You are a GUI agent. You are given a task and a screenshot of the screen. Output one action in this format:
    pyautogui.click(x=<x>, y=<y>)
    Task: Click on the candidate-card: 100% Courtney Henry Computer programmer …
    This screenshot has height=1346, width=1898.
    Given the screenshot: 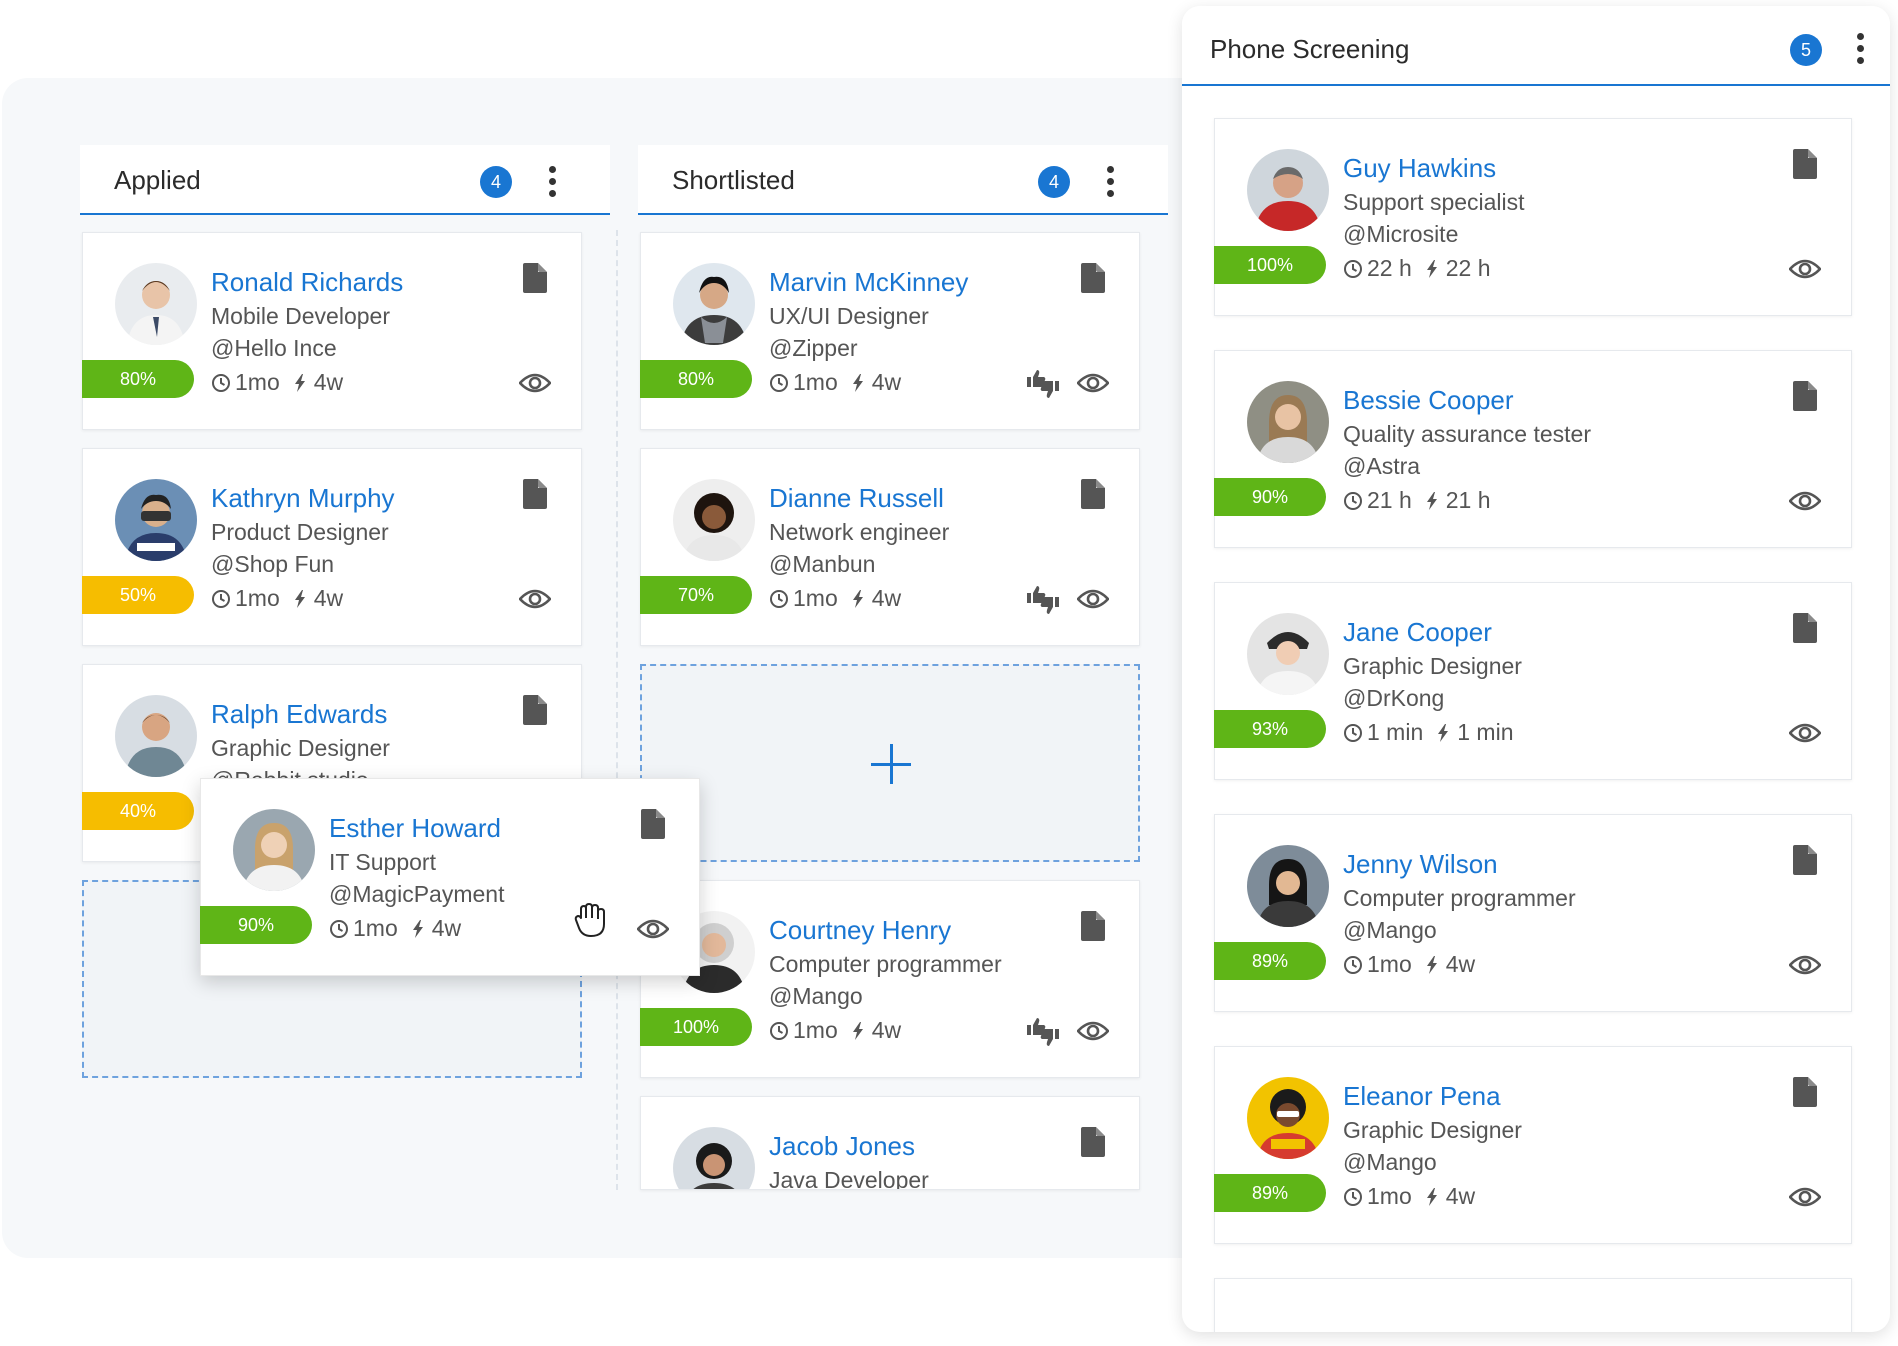 What is the action you would take?
    pyautogui.click(x=890, y=979)
    